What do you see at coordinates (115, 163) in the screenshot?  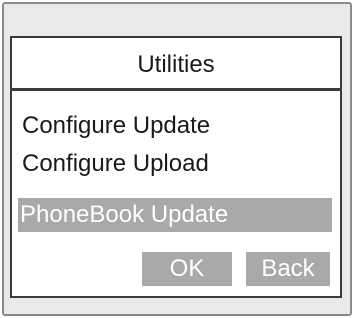 I see `menu-item-label: Configure Upload` at bounding box center [115, 163].